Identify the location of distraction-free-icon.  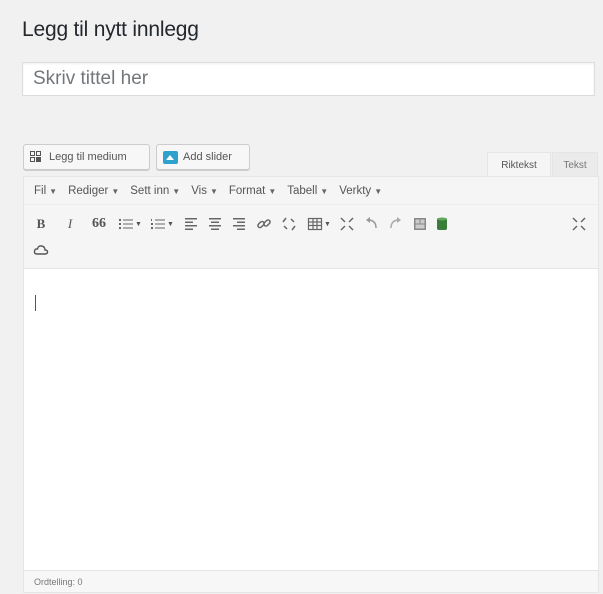
(579, 224).